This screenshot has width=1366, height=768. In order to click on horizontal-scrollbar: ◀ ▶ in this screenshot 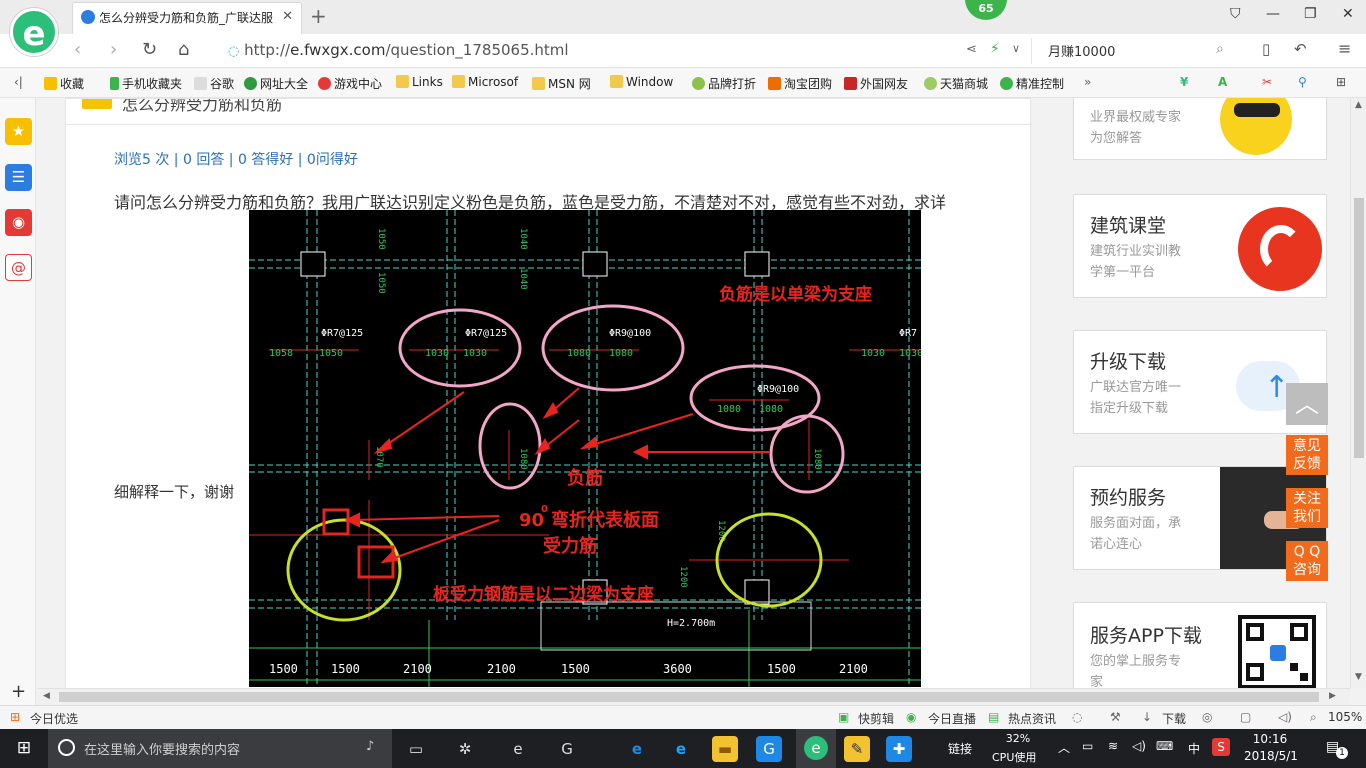, I will do `click(693, 696)`.